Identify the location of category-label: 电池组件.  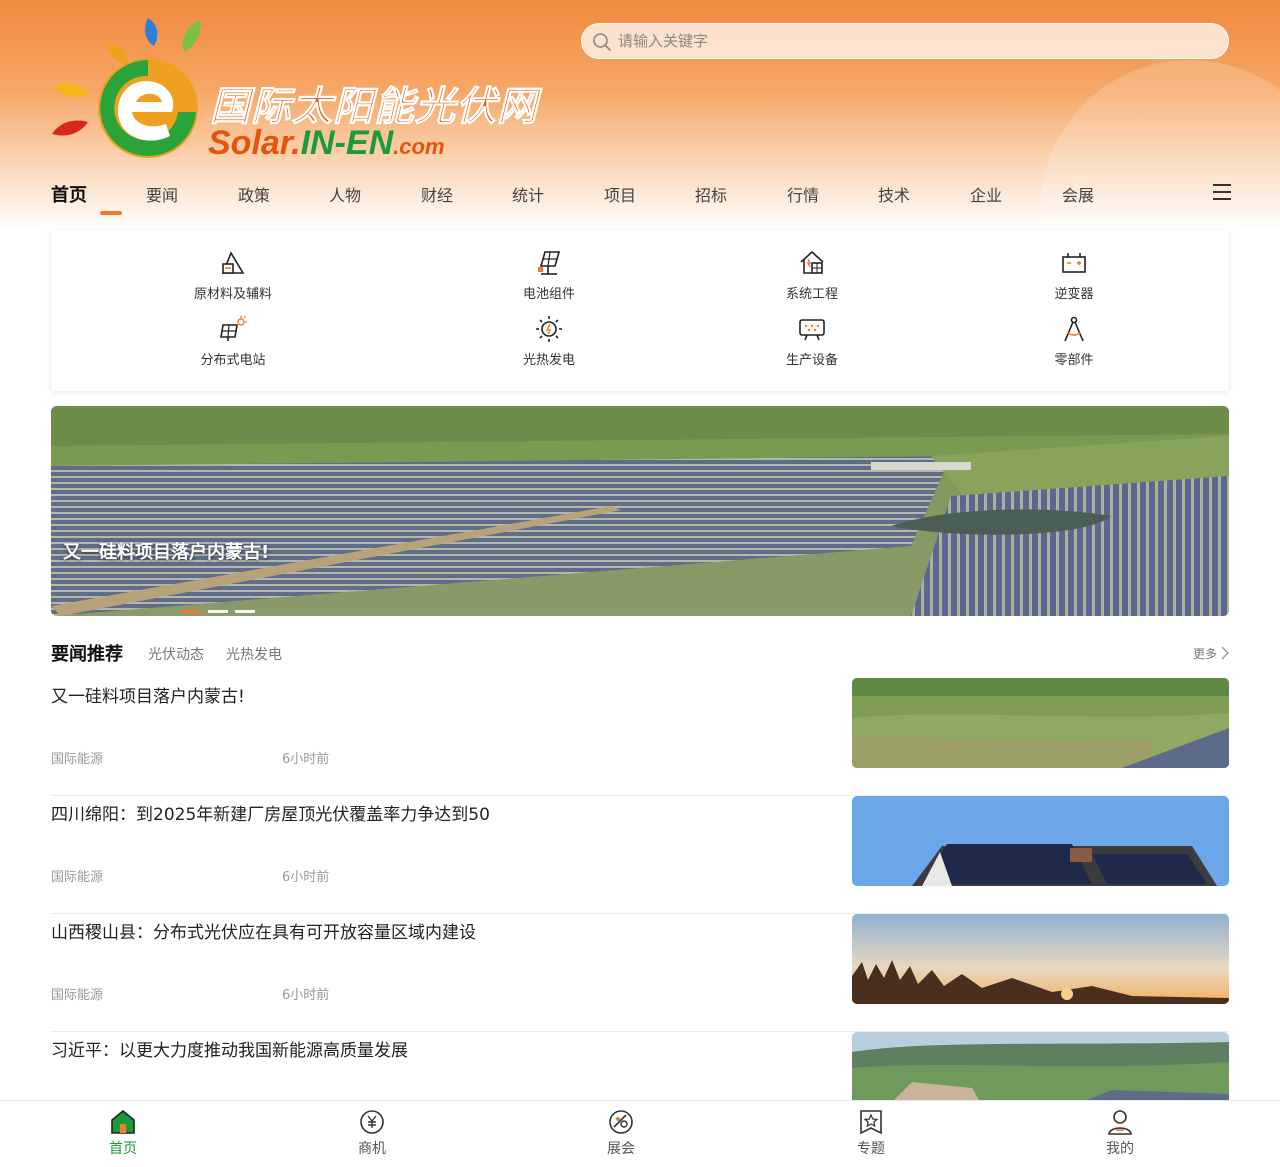
(548, 294).